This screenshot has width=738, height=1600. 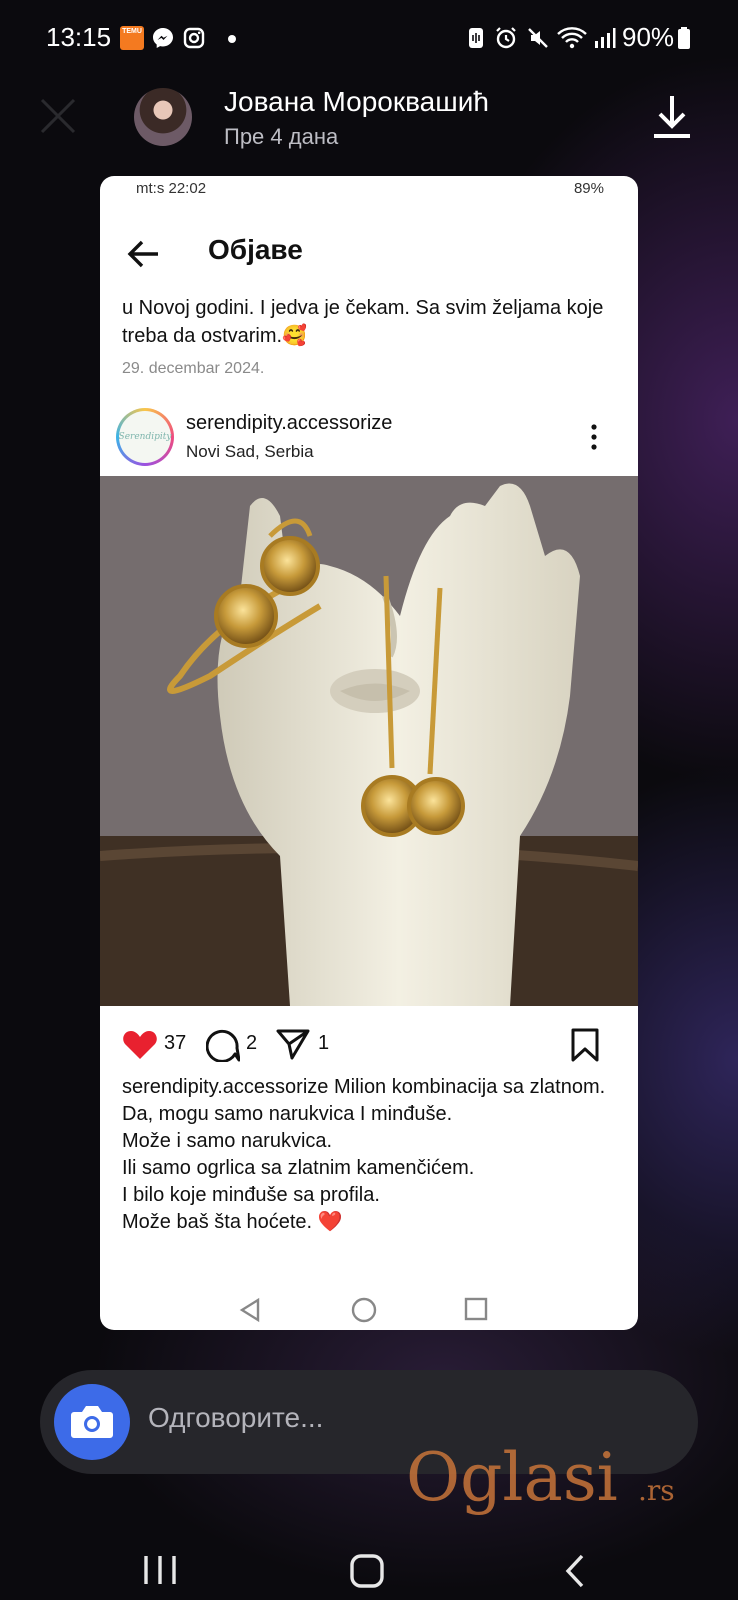 I want to click on account-logo-text: Serendipity, so click(x=145, y=437).